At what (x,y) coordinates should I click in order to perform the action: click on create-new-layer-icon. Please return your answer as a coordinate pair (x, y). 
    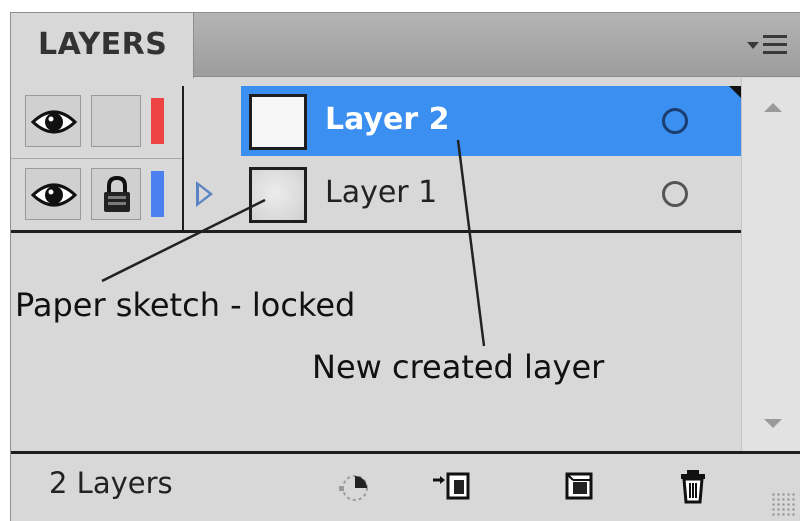
    Looking at the image, I should click on (579, 486).